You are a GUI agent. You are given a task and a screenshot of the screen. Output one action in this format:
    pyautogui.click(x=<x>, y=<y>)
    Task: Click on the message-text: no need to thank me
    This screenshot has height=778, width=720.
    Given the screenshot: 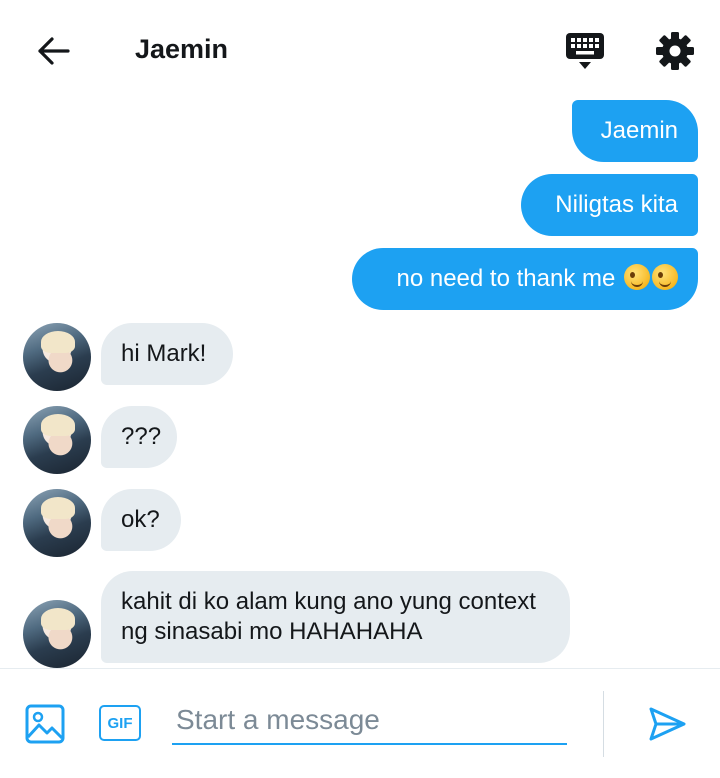 What is the action you would take?
    pyautogui.click(x=506, y=278)
    